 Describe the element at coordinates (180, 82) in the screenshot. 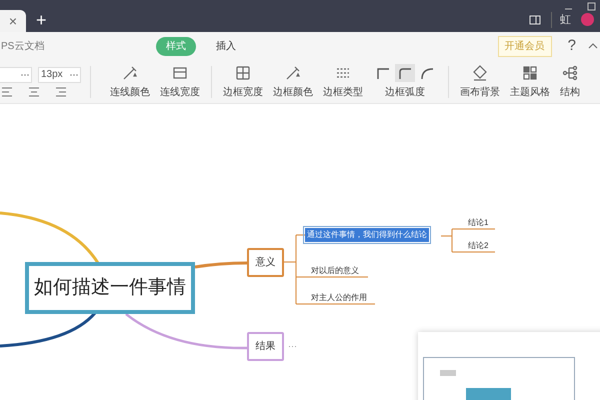

I see `toolbar-button: 连线宽度` at that location.